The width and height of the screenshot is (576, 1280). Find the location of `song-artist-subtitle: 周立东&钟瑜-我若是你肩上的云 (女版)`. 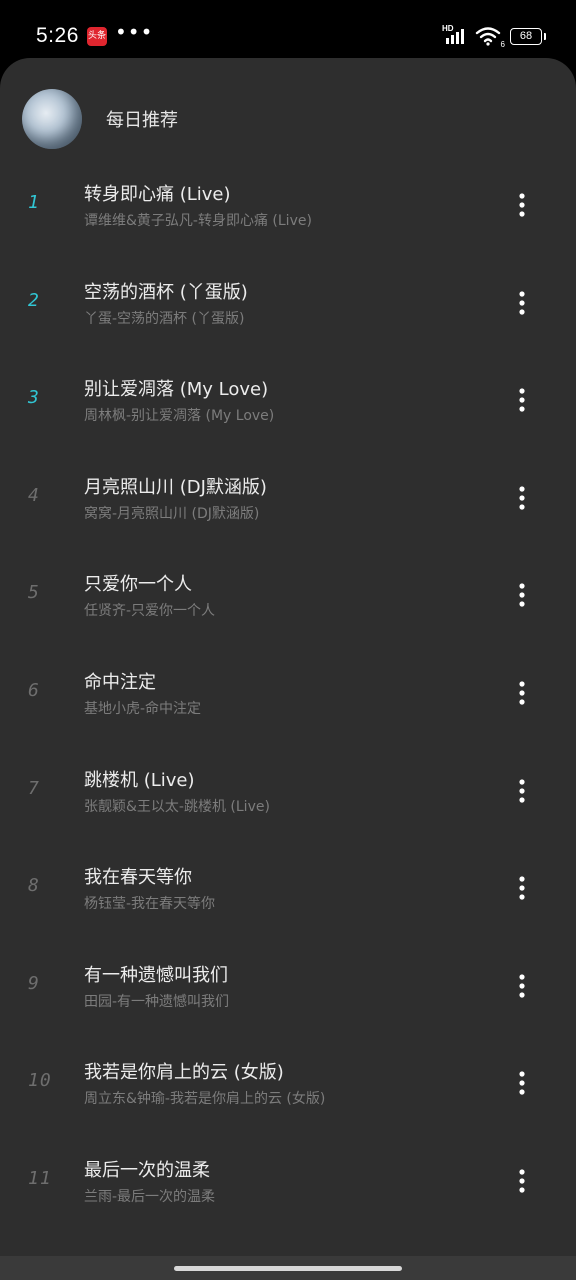

song-artist-subtitle: 周立东&钟瑜-我若是你肩上的云 (女版) is located at coordinates (205, 1099).